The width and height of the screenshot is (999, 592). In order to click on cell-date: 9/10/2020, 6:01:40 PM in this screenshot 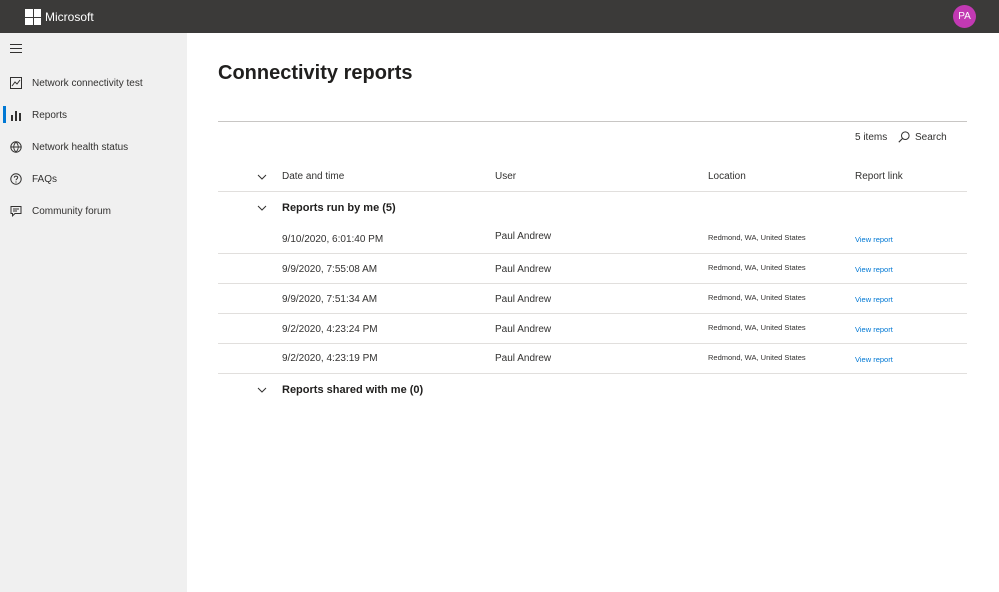, I will do `click(333, 239)`.